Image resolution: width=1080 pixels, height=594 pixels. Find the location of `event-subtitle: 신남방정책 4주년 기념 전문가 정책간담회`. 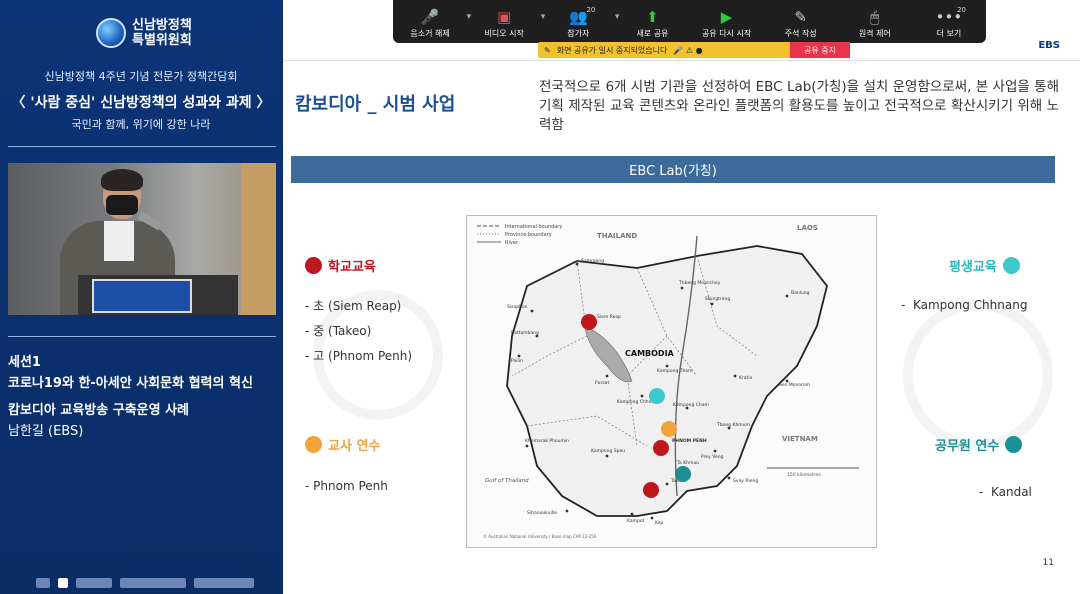

event-subtitle: 신남방정책 4주년 기념 전문가 정책간담회 is located at coordinates (141, 76).